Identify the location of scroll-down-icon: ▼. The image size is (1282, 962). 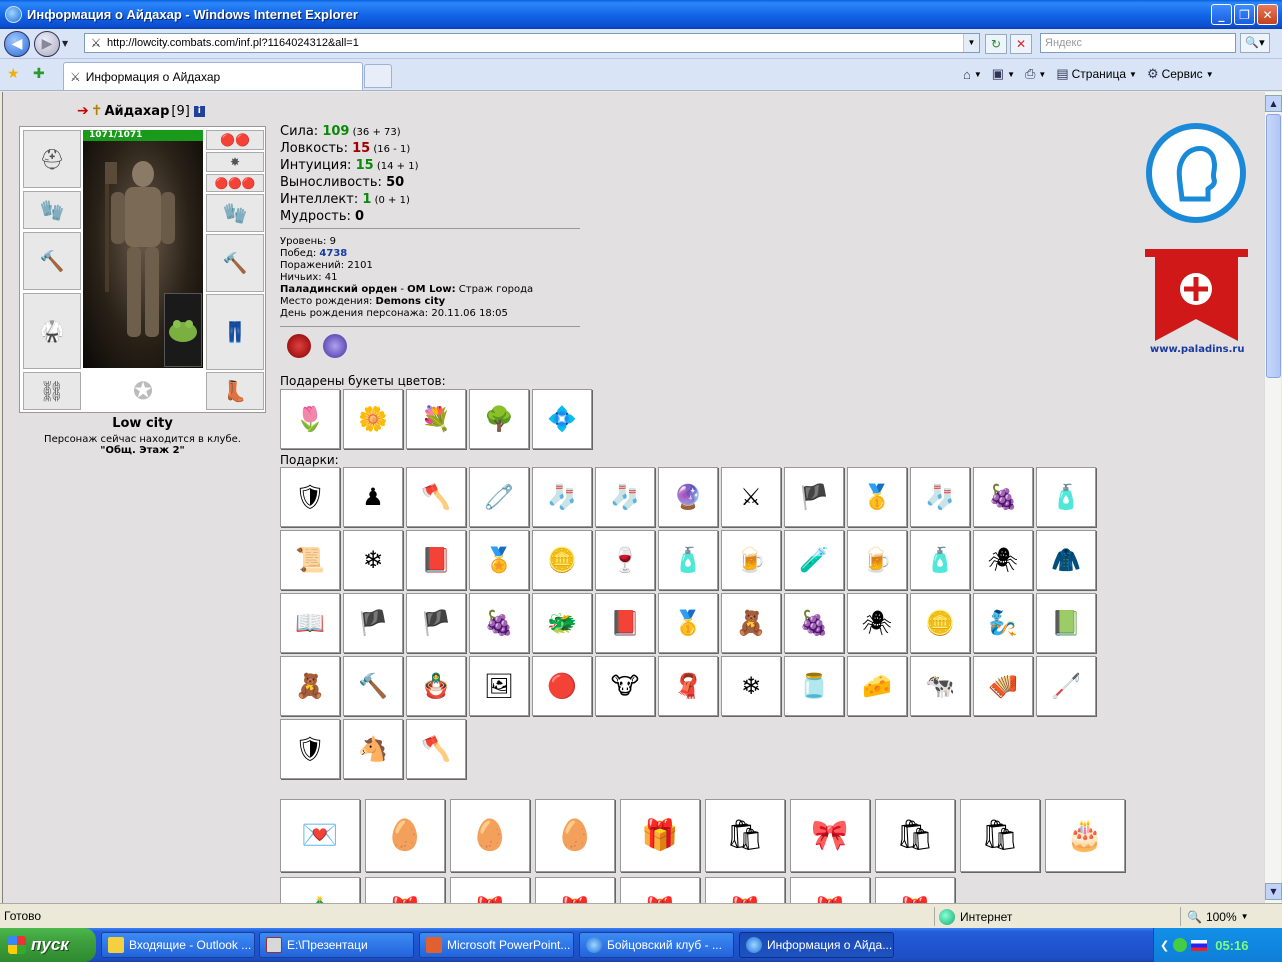
(1273, 891).